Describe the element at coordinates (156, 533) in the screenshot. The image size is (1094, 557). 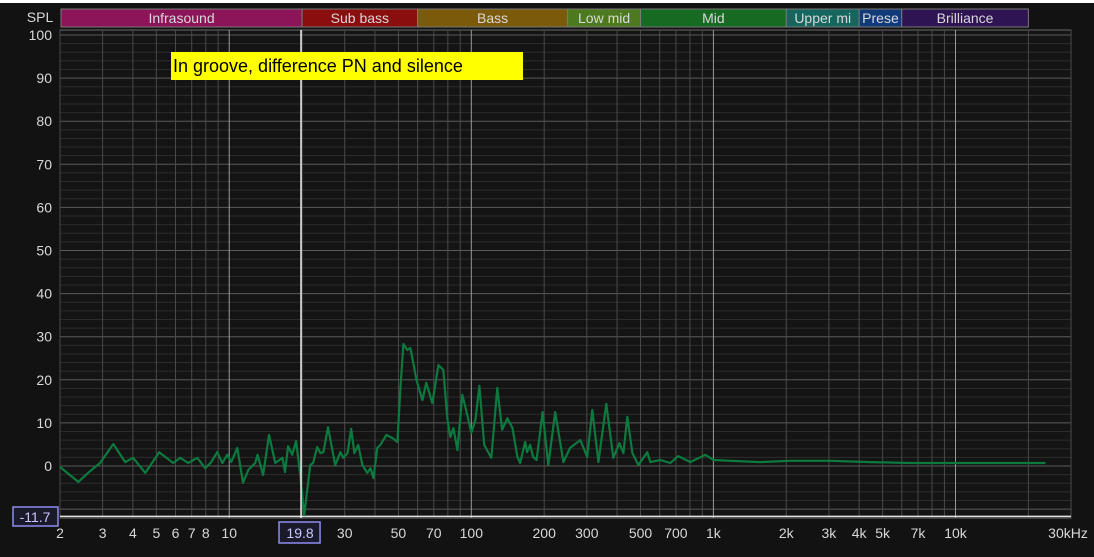
I see `x-tick-label: 5` at that location.